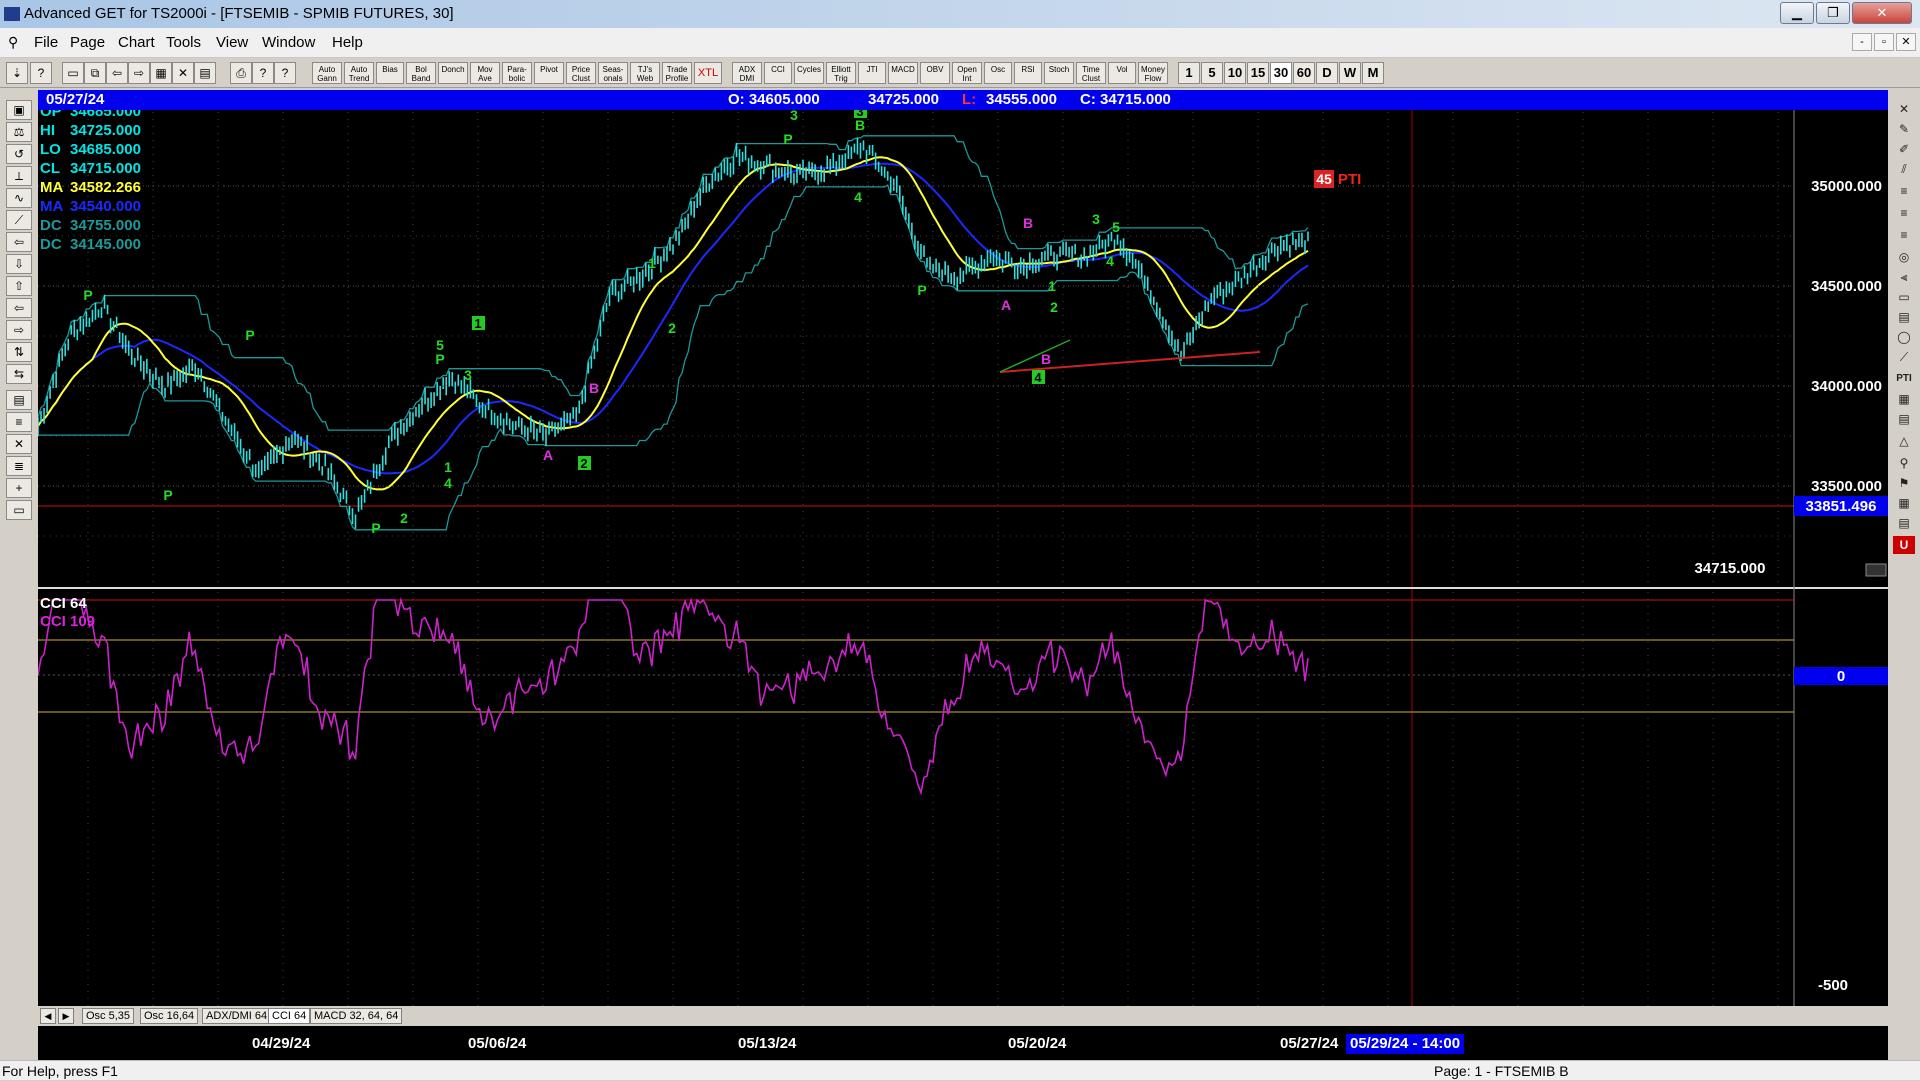 The height and width of the screenshot is (1081, 1920). Describe the element at coordinates (289, 1016) in the screenshot. I see `tab-cci-64: CCI 64` at that location.